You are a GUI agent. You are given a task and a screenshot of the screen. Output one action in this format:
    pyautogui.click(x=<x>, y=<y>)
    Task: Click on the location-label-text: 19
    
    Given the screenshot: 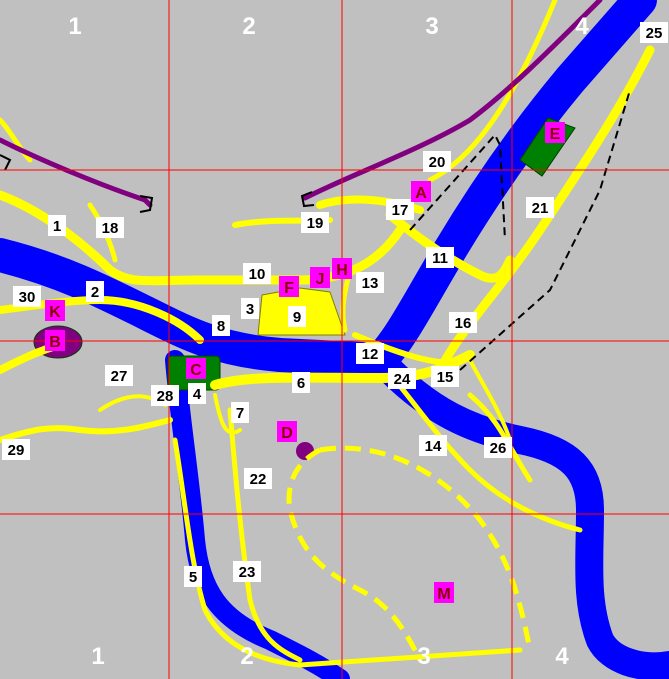 What is the action you would take?
    pyautogui.click(x=315, y=223)
    